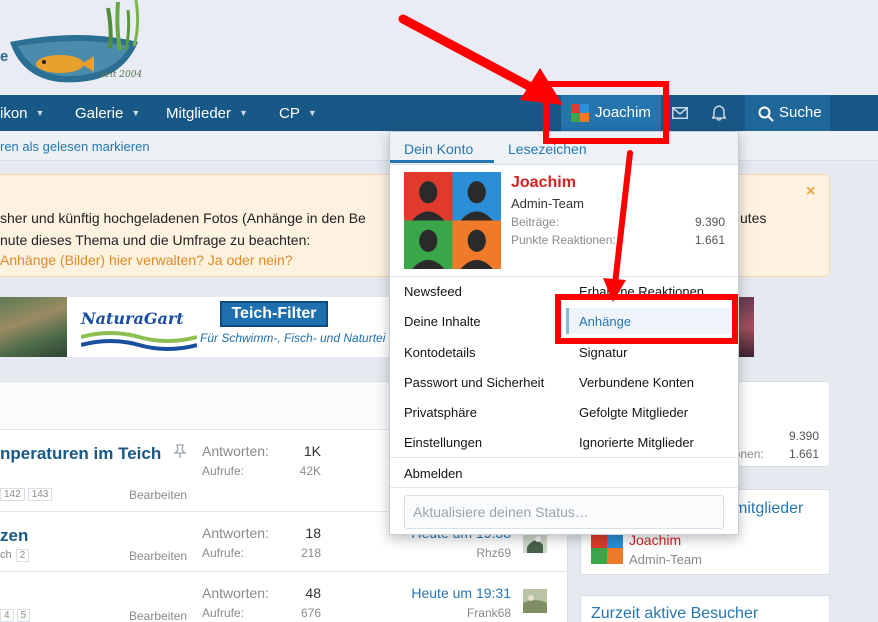 The width and height of the screenshot is (878, 622). Describe the element at coordinates (22, 113) in the screenshot. I see `nav-item-lexikon: ikon ▼` at that location.